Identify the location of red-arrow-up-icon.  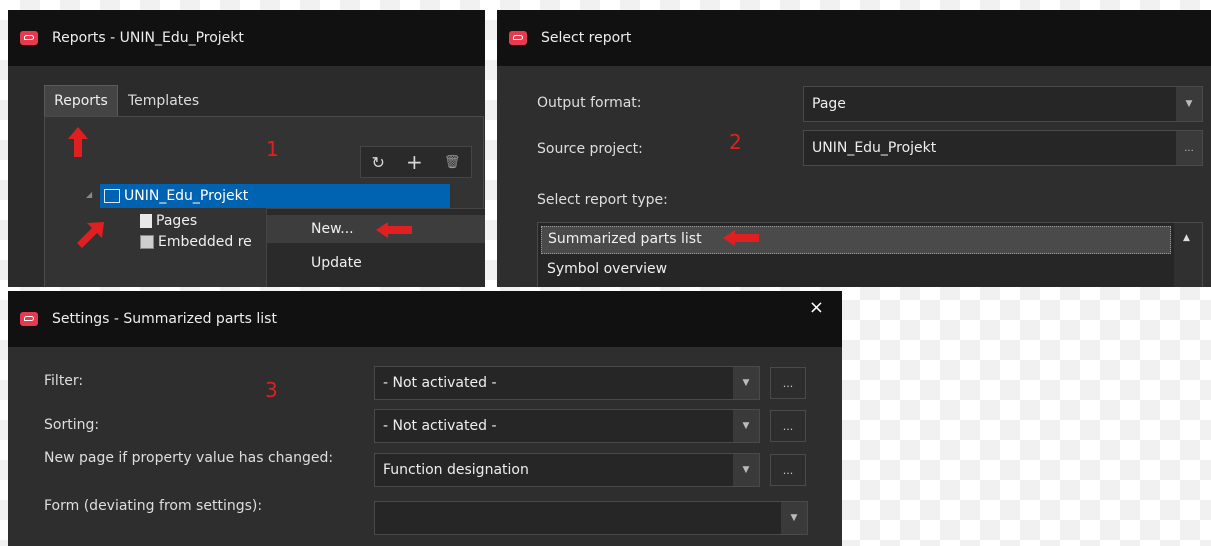
(78, 142).